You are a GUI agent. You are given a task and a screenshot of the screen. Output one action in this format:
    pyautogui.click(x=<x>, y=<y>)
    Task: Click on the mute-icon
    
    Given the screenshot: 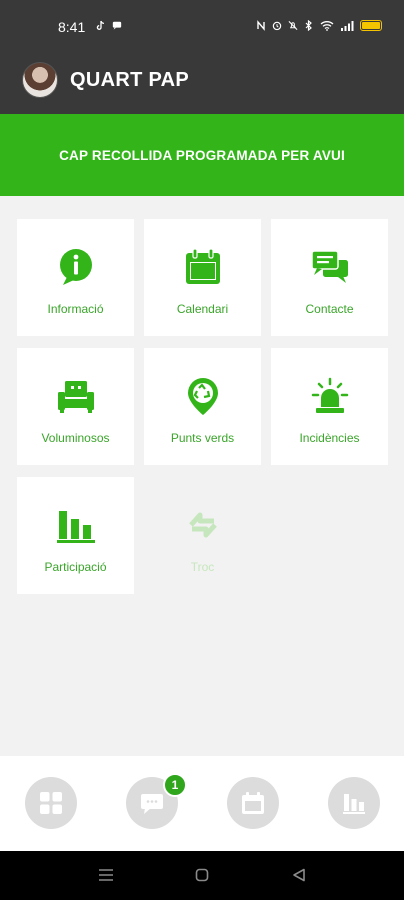 What is the action you would take?
    pyautogui.click(x=293, y=25)
    